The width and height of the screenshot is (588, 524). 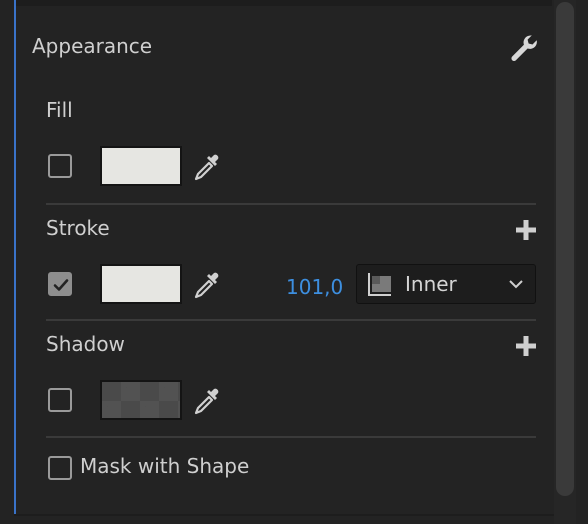 I want to click on shadow-label: Shadow, so click(x=85, y=344).